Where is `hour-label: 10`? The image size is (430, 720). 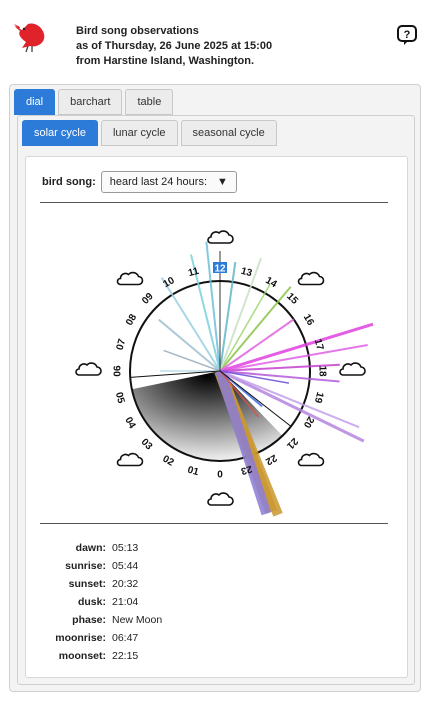 hour-label: 10 is located at coordinates (169, 282).